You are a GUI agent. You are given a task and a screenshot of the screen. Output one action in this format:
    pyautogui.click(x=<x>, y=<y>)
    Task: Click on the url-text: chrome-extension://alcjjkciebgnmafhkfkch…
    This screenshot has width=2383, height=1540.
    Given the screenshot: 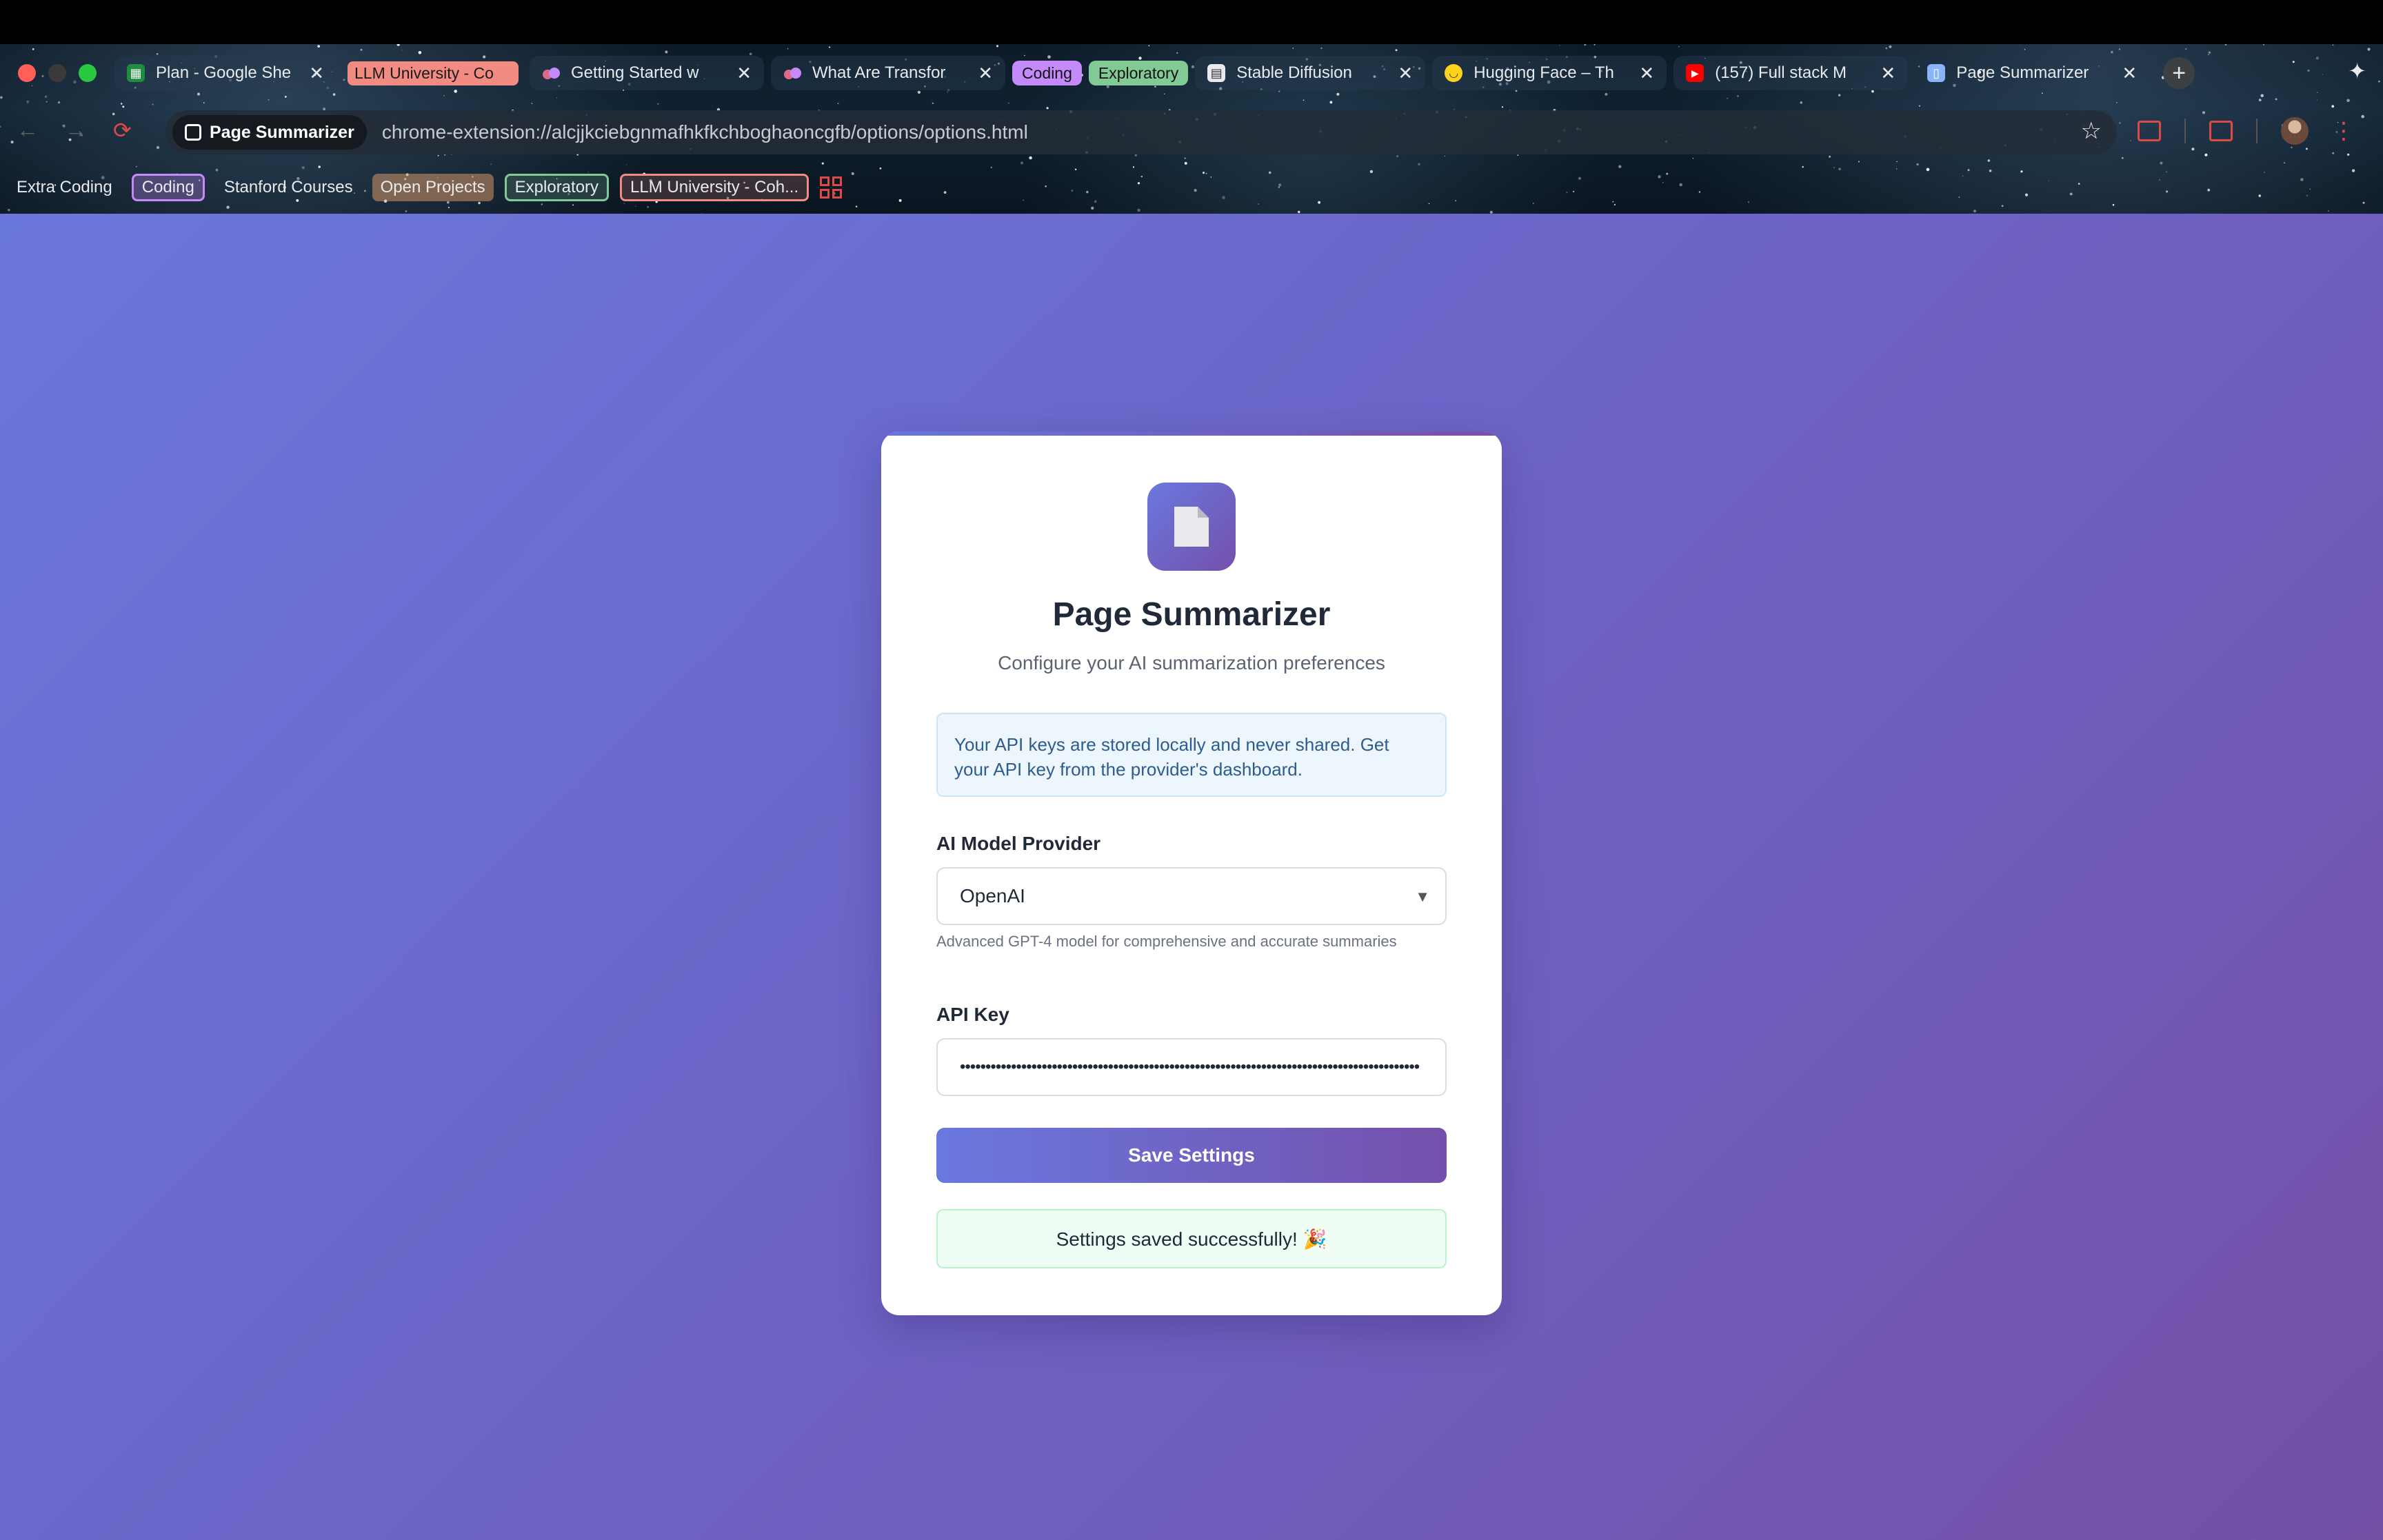 What is the action you would take?
    pyautogui.click(x=705, y=132)
    